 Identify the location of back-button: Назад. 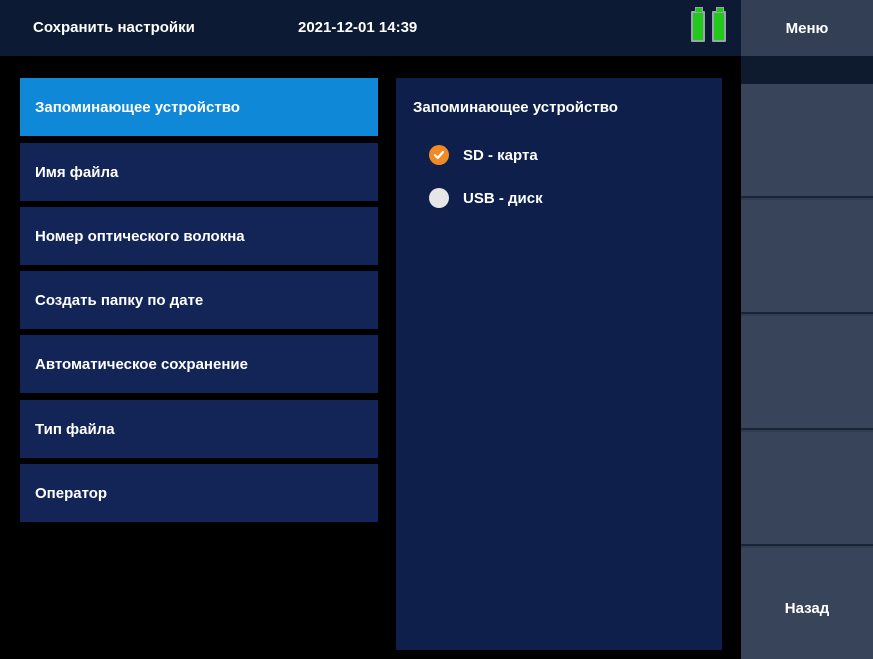
(807, 603).